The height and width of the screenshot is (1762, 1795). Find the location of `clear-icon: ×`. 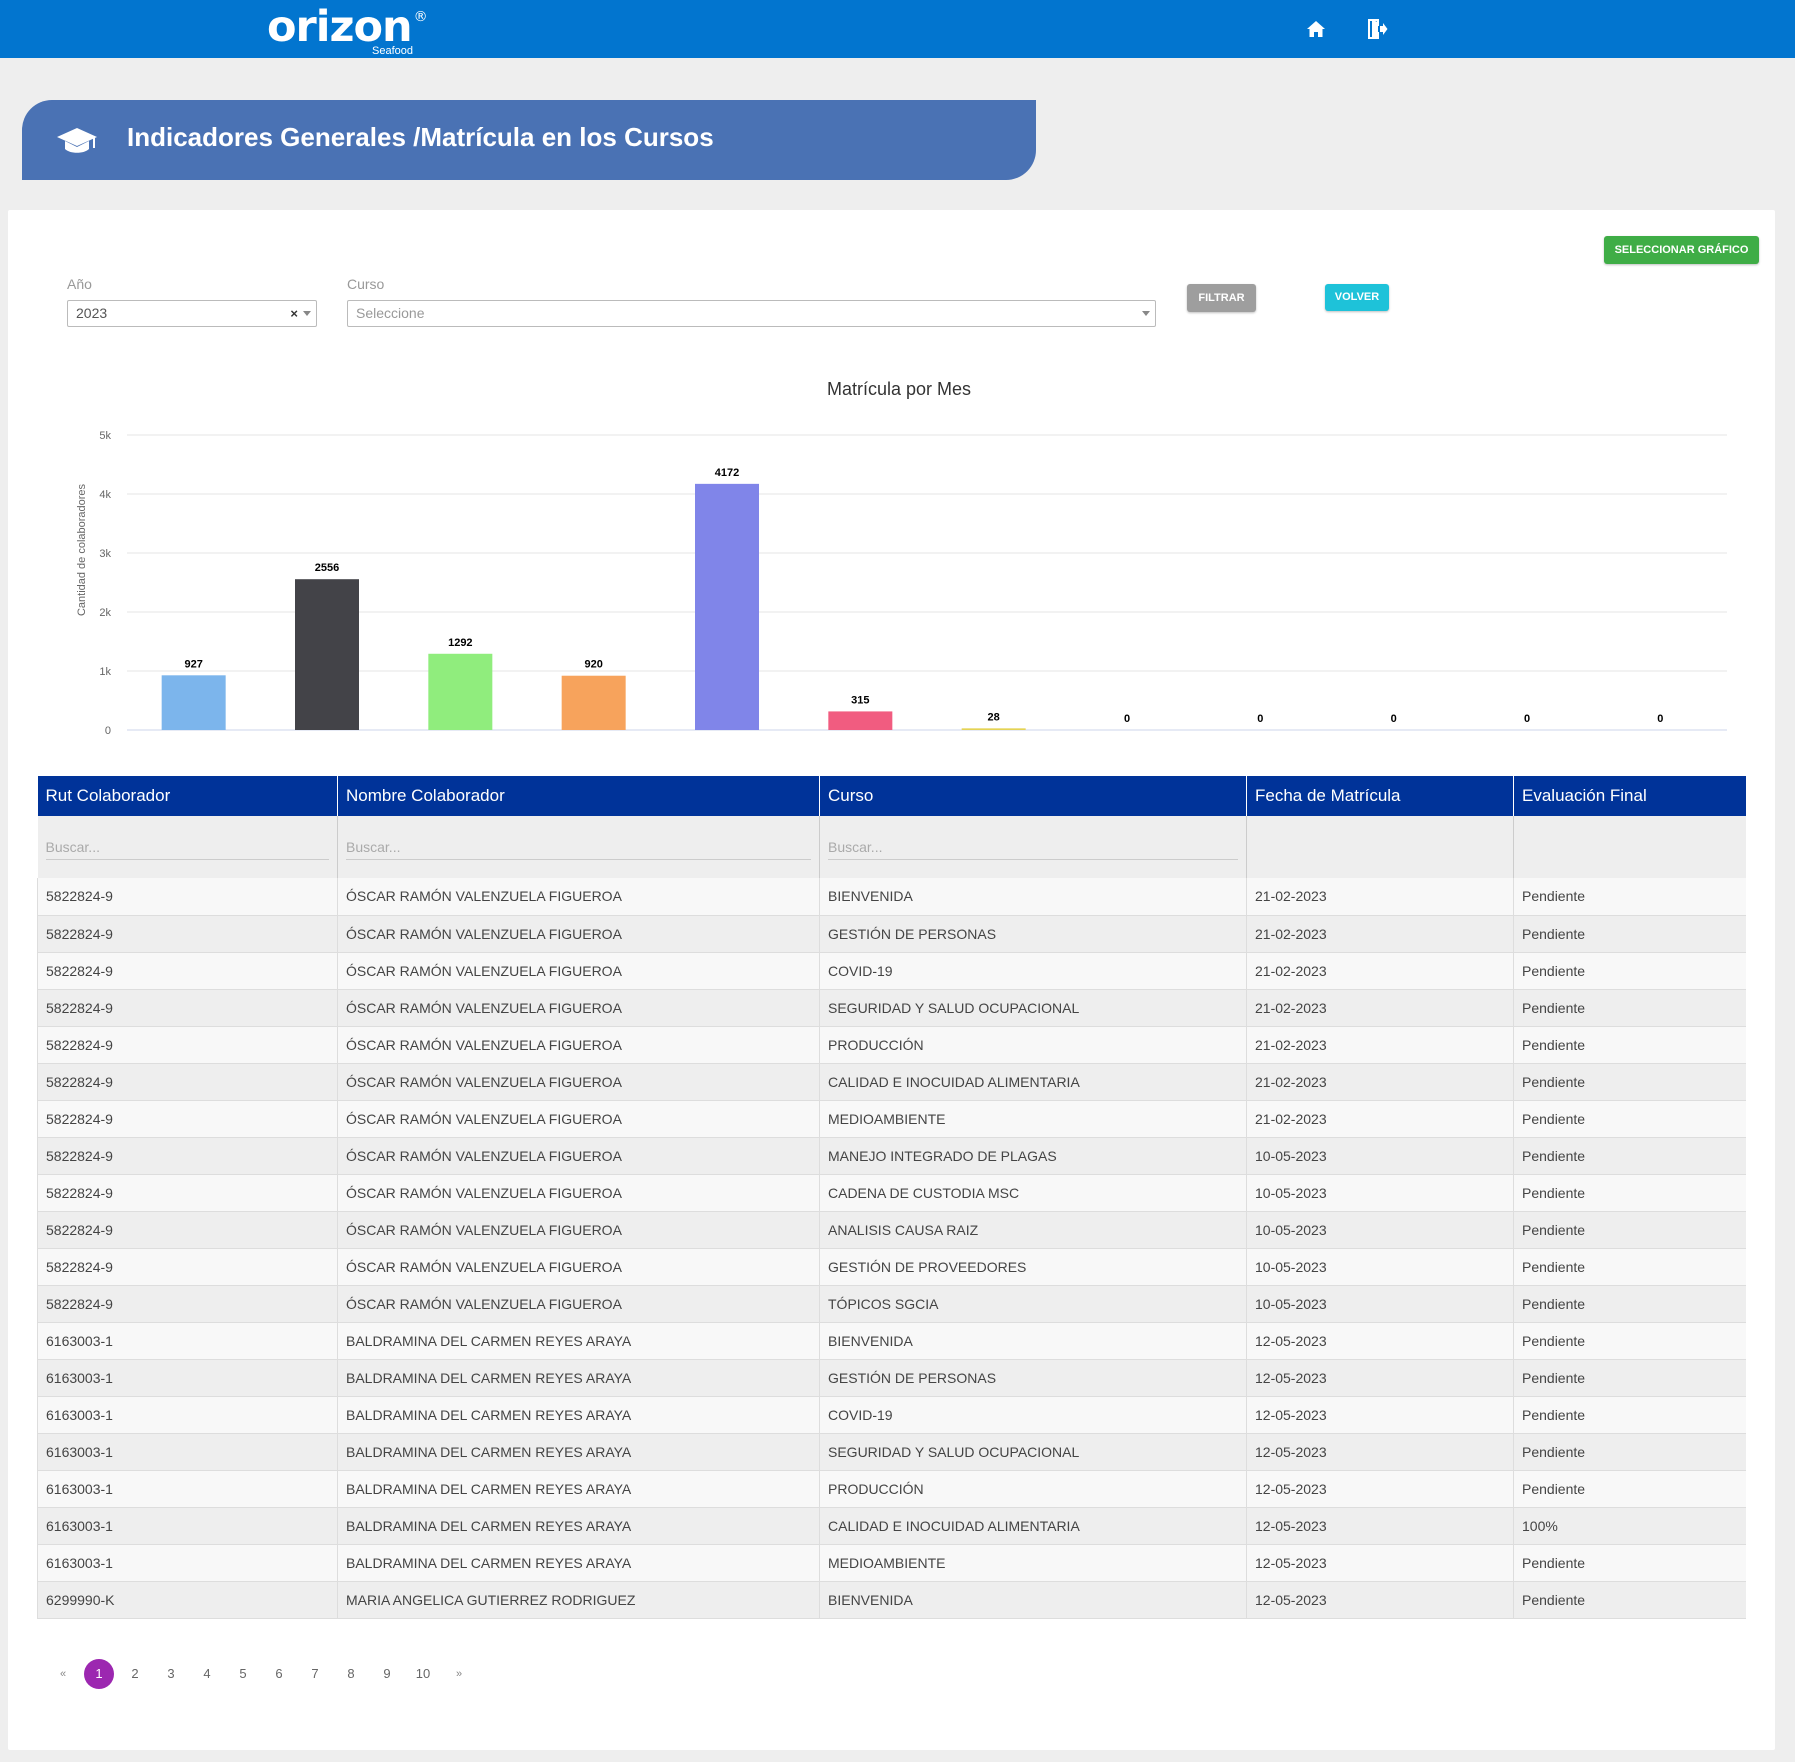

clear-icon: × is located at coordinates (294, 313).